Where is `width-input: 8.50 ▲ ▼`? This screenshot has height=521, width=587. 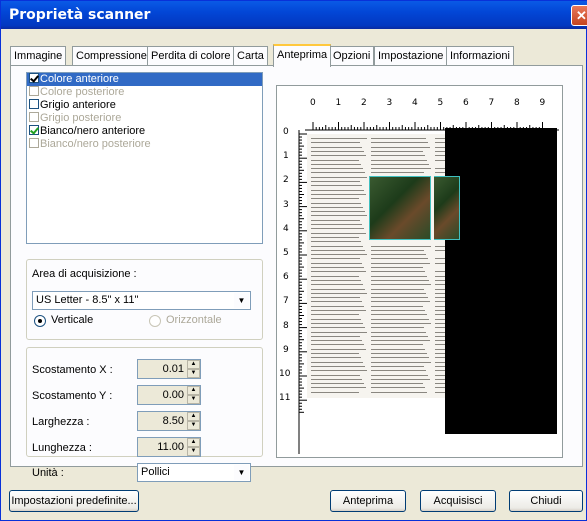 width-input: 8.50 ▲ ▼ is located at coordinates (169, 421).